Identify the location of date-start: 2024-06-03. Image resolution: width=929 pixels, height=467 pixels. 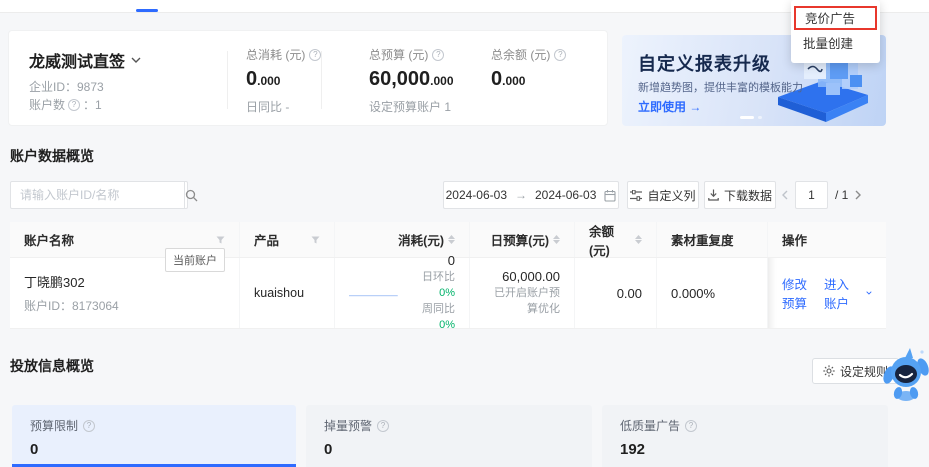
(476, 195).